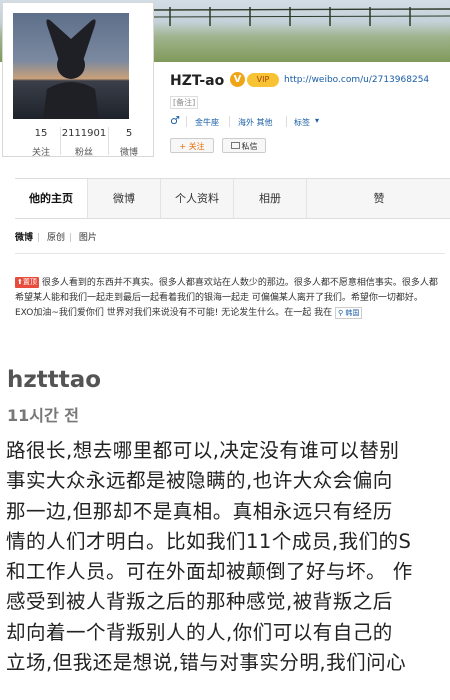 This screenshot has height=700, width=450. Describe the element at coordinates (270, 198) in the screenshot. I see `tab-album: 相册` at that location.